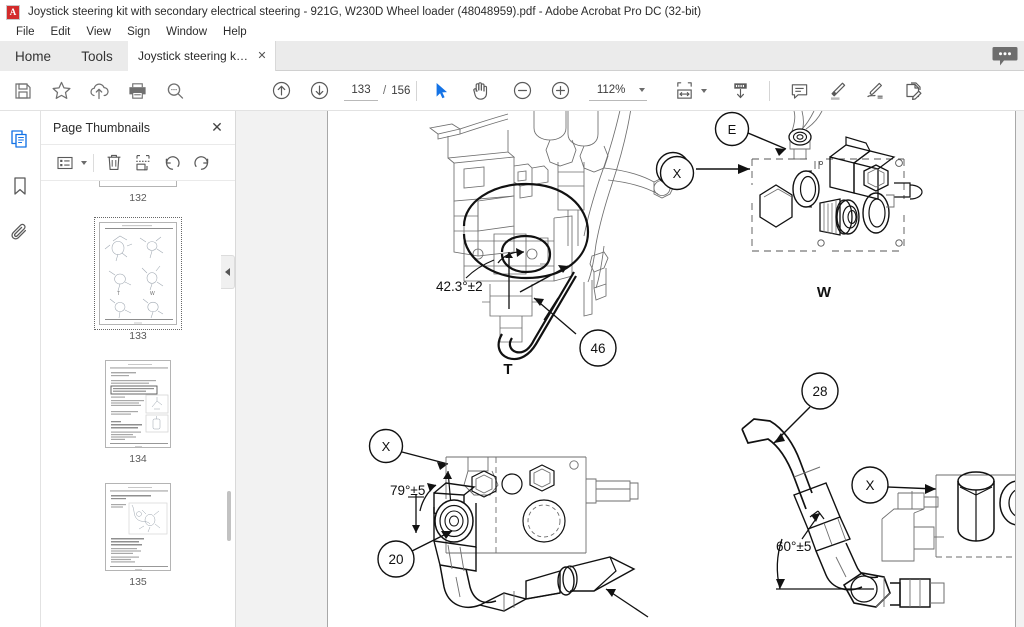 This screenshot has height=627, width=1024. What do you see at coordinates (1005, 56) in the screenshot?
I see `comment-bubble-icon` at bounding box center [1005, 56].